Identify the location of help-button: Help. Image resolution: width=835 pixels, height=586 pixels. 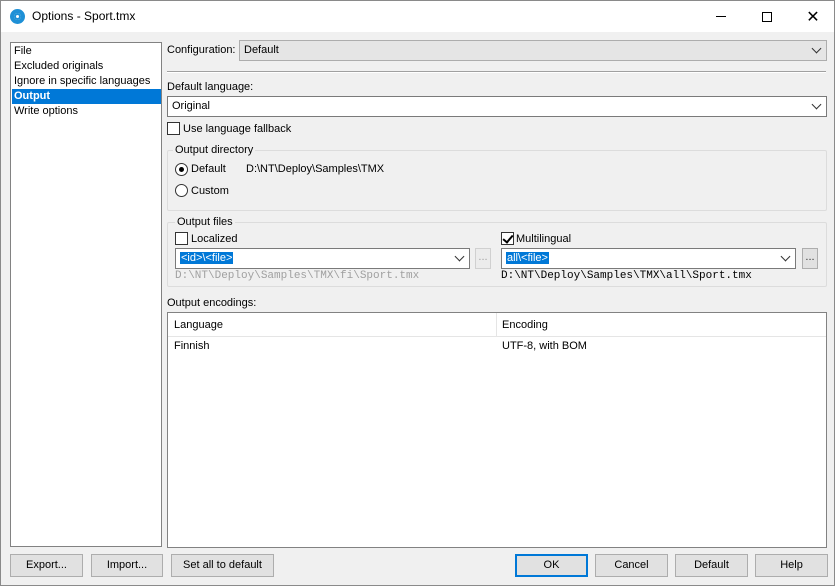
(791, 565).